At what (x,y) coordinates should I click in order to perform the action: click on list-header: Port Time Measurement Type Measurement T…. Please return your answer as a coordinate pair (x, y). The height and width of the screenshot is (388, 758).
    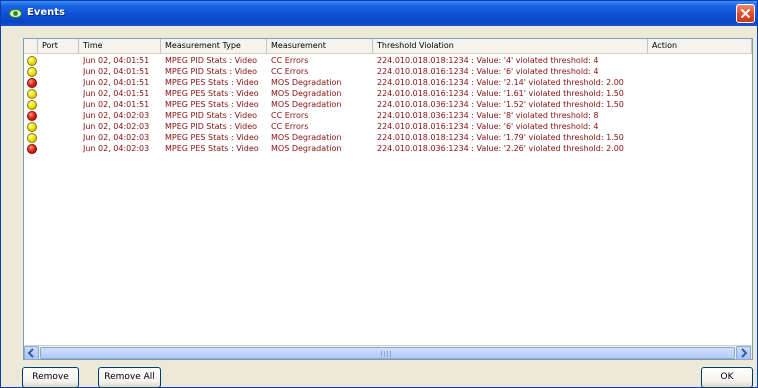
    Looking at the image, I should click on (388, 46).